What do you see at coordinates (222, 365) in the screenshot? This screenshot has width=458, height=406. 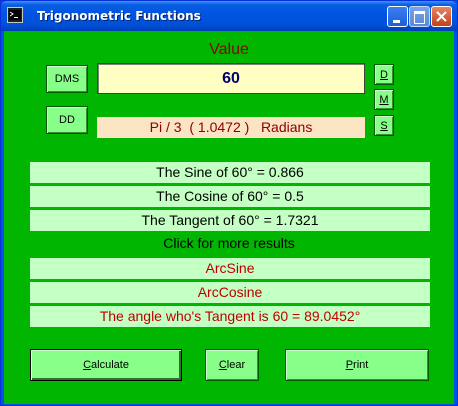 I see `clear-accel: C` at bounding box center [222, 365].